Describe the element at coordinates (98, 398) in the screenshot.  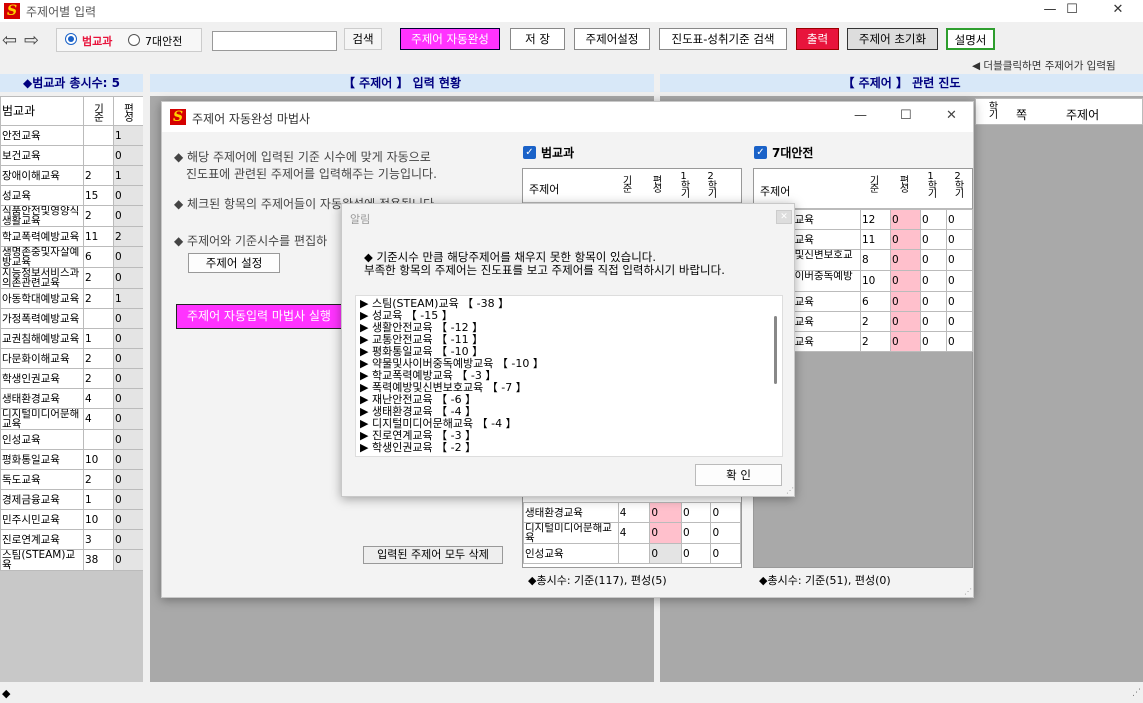
I see `subject-base: 4` at that location.